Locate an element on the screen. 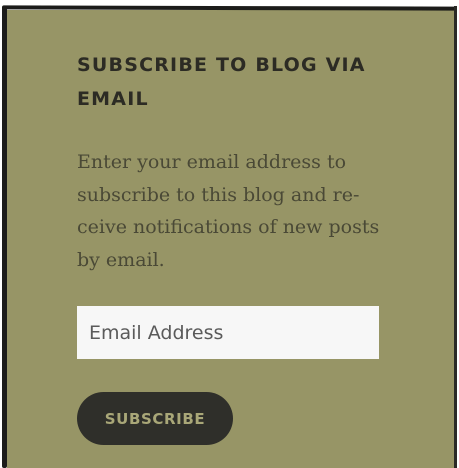  email-field is located at coordinates (228, 332).